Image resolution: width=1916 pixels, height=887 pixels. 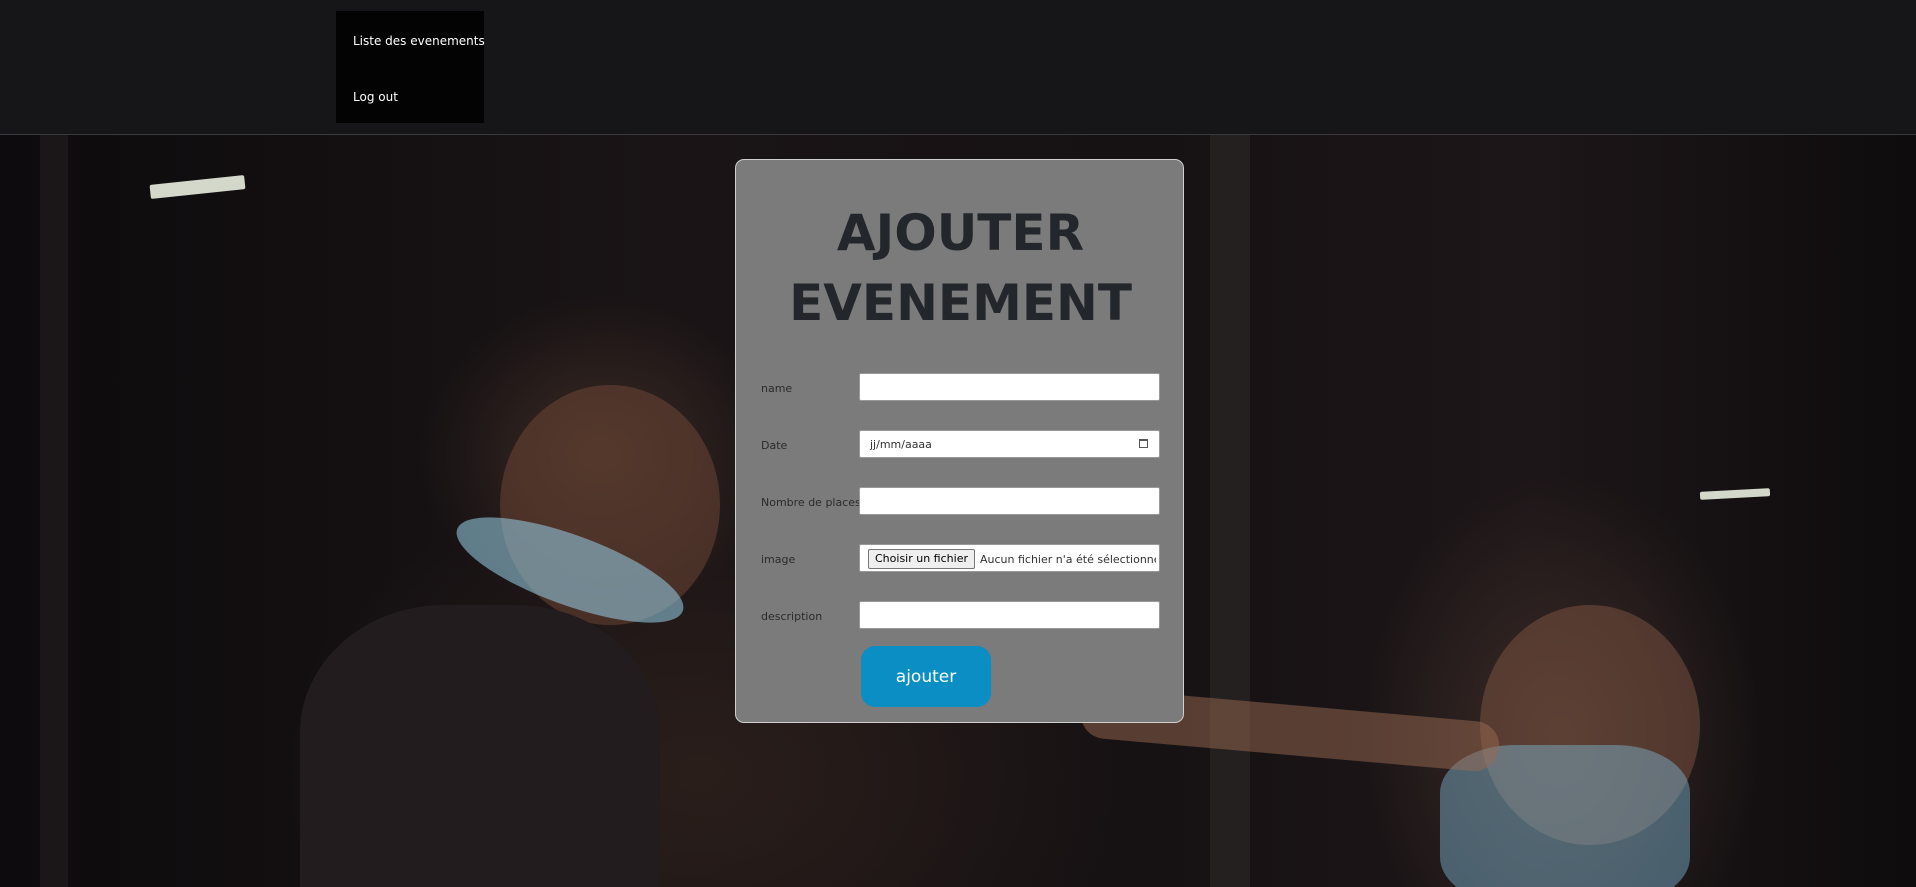 What do you see at coordinates (1009, 615) in the screenshot?
I see `description-input` at bounding box center [1009, 615].